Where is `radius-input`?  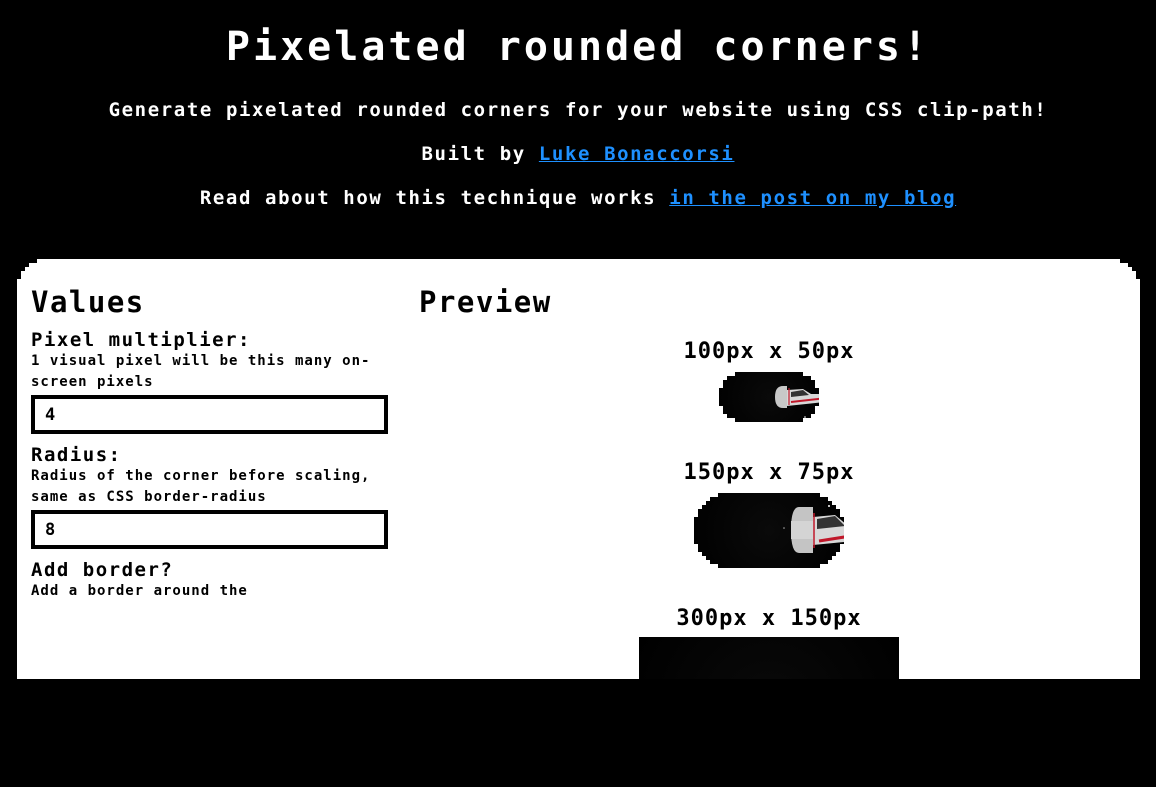
radius-input is located at coordinates (209, 529).